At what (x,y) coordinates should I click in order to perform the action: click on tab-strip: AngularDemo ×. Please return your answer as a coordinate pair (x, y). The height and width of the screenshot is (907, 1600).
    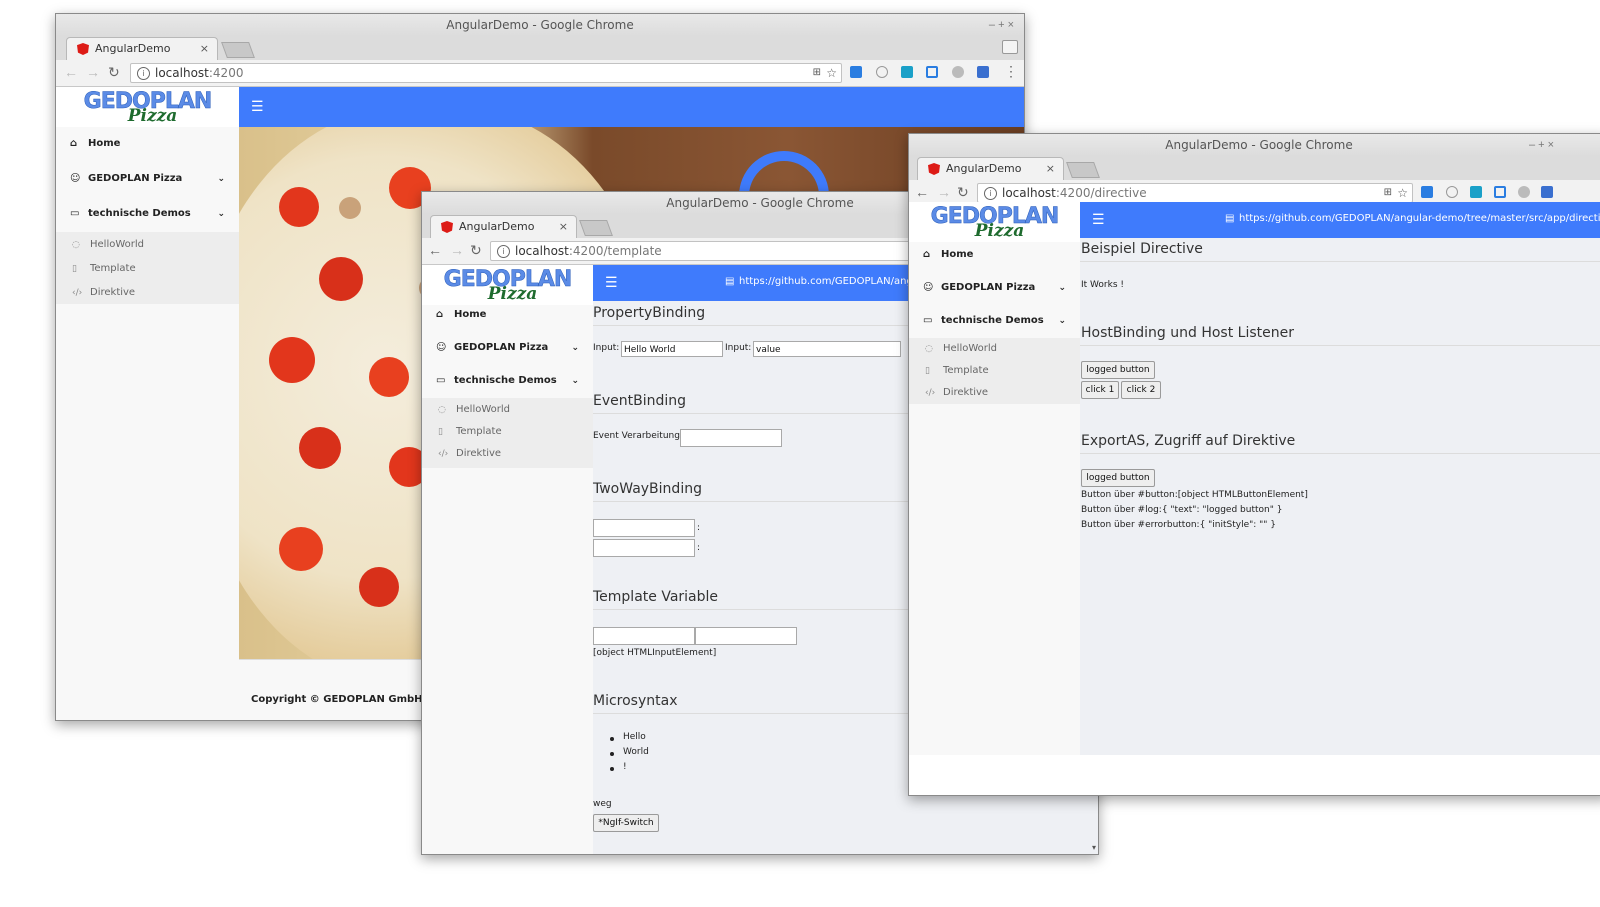
    Looking at the image, I should click on (1254, 168).